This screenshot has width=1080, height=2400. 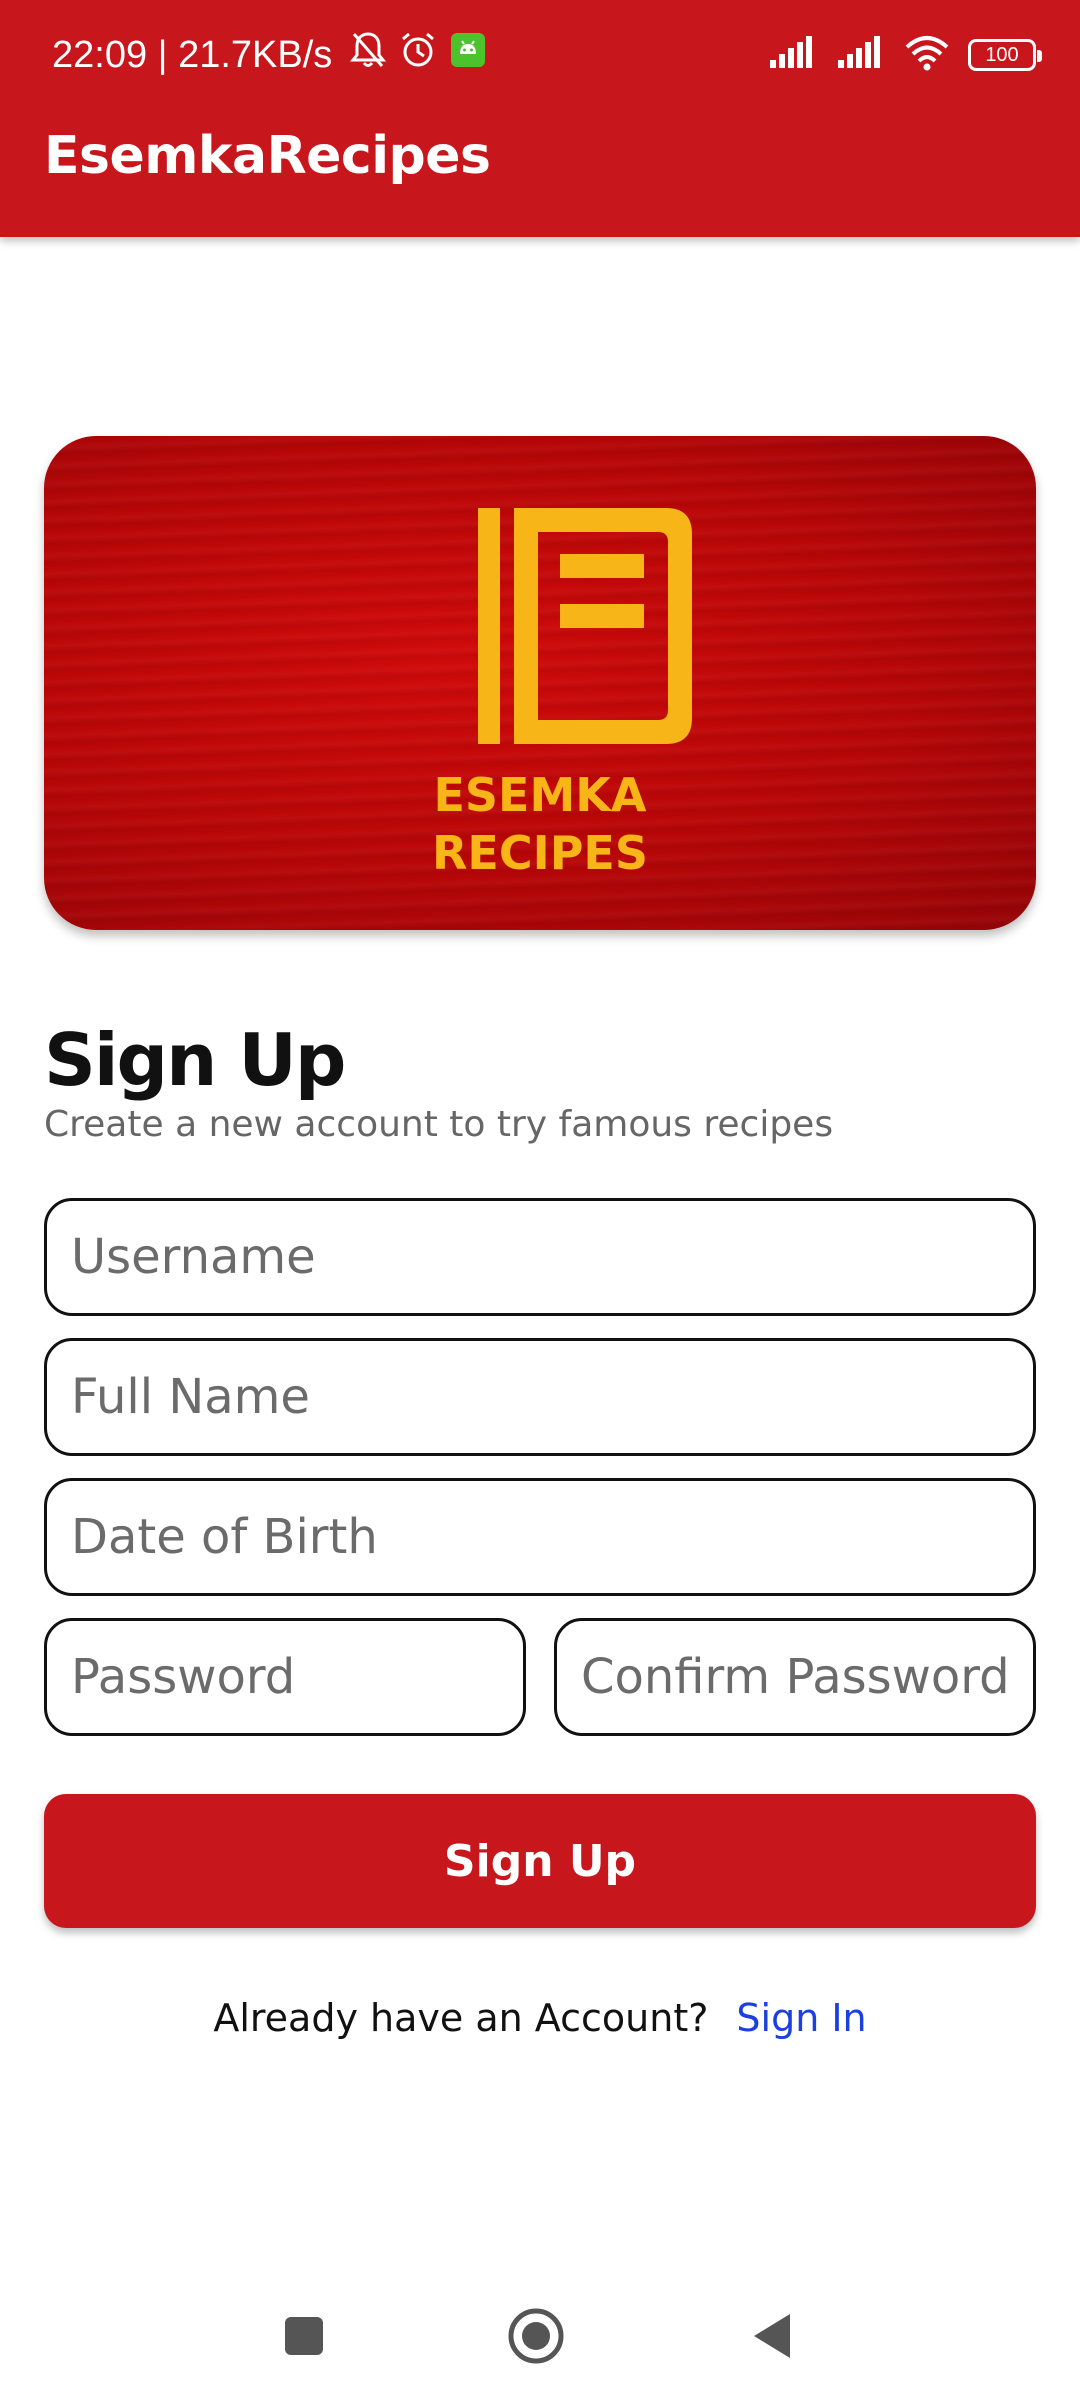 What do you see at coordinates (585, 628) in the screenshot?
I see `recipe-book-icon` at bounding box center [585, 628].